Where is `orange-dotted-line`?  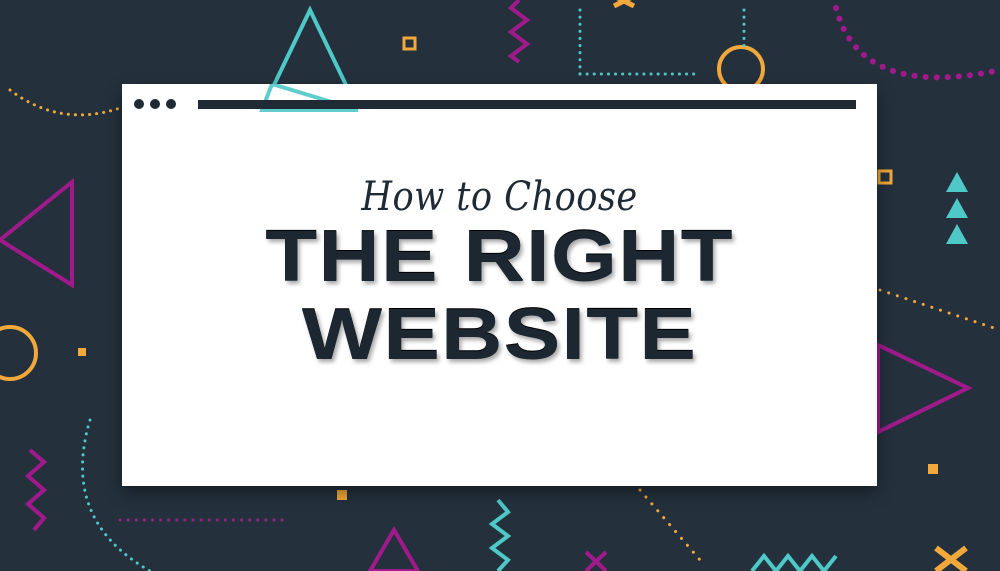
orange-dotted-line is located at coordinates (670, 525).